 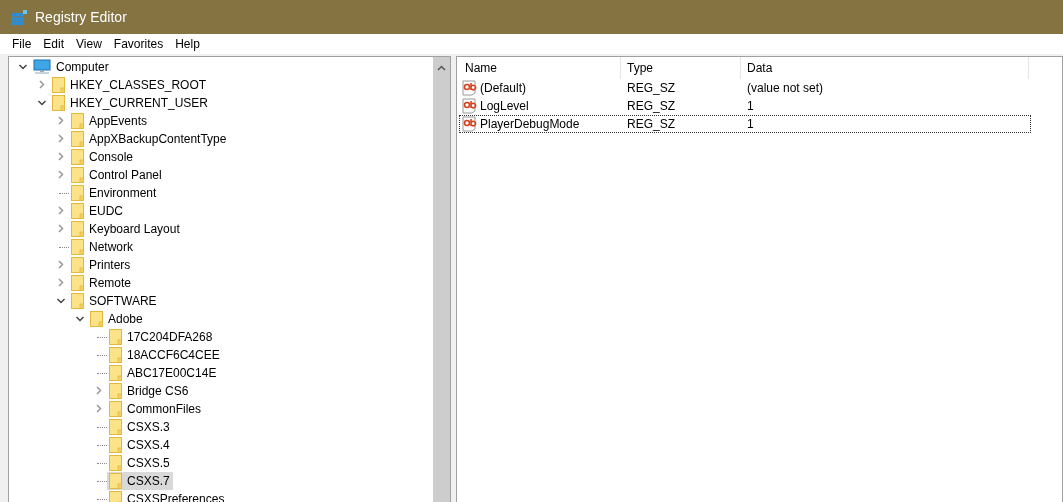 What do you see at coordinates (681, 68) in the screenshot?
I see `column-header: Type` at bounding box center [681, 68].